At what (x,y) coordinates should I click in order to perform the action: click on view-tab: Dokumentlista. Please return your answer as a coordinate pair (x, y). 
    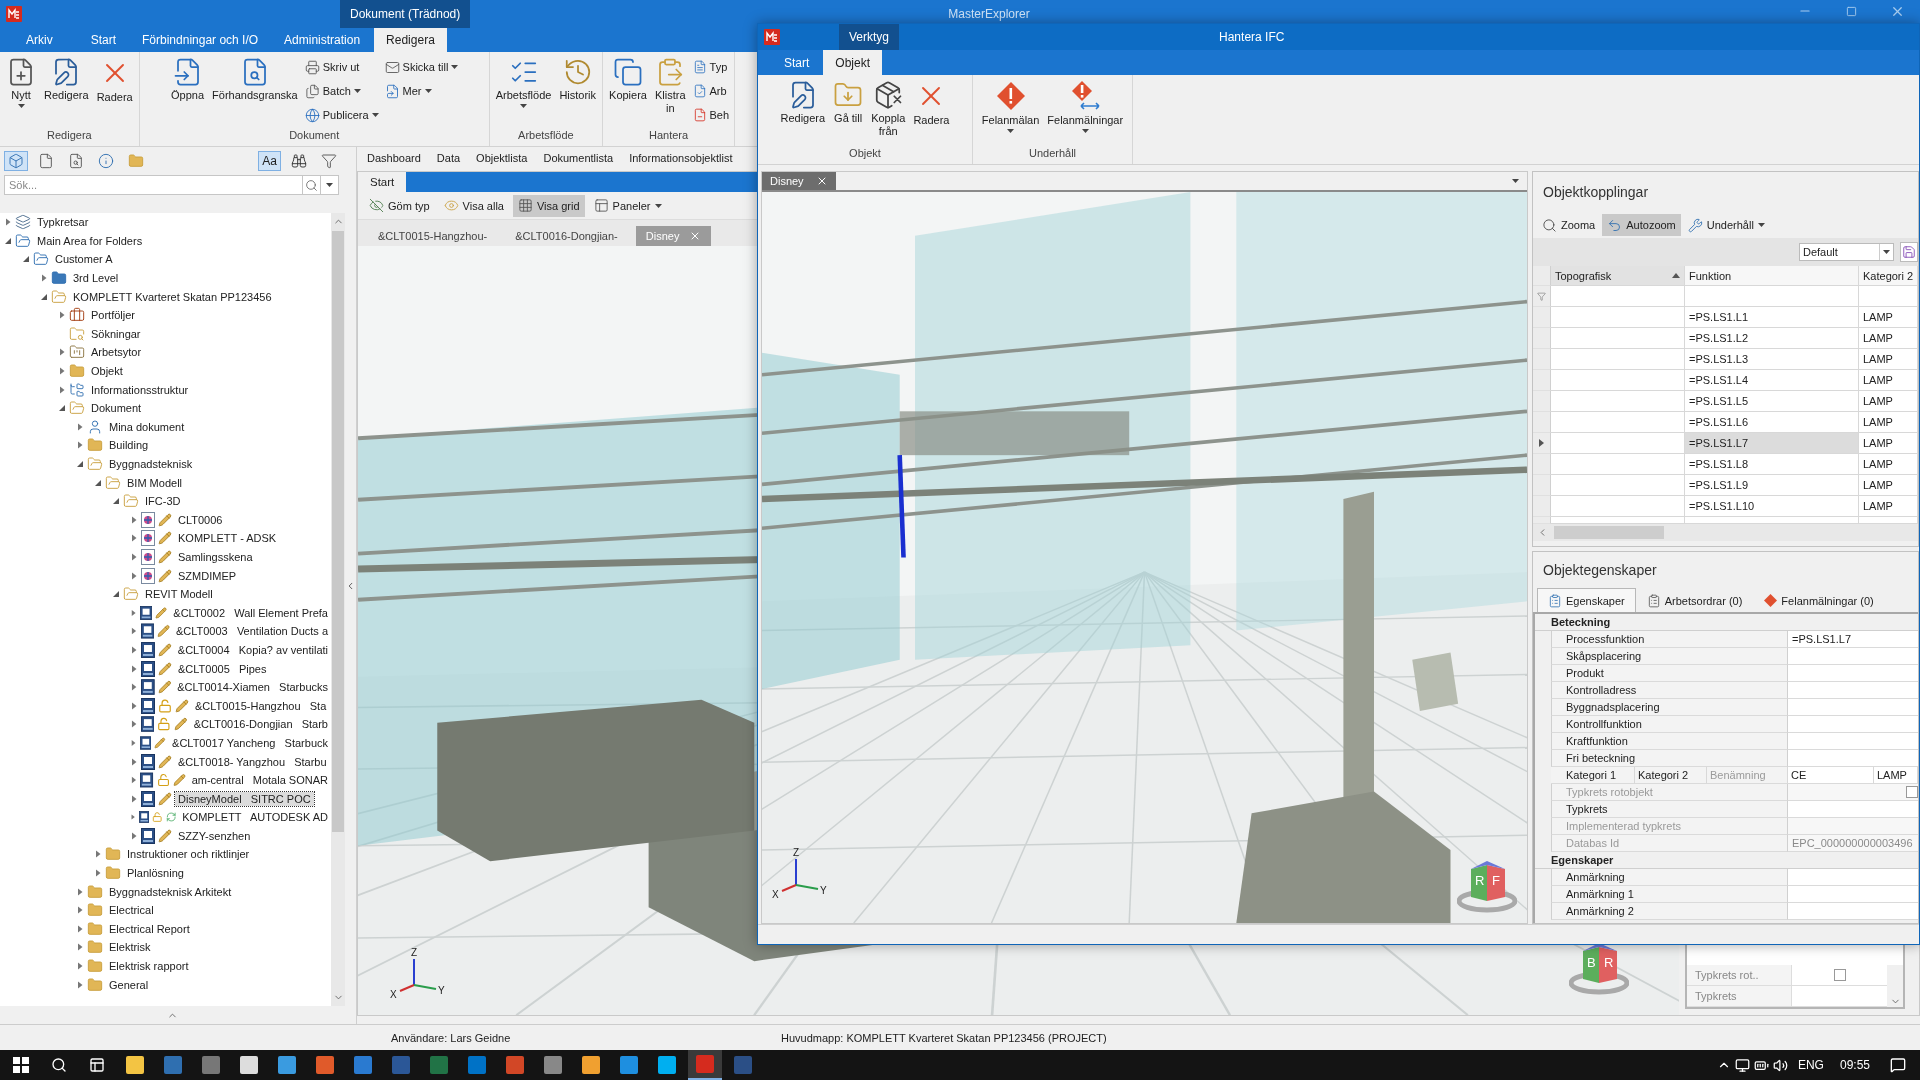
    Looking at the image, I should click on (578, 158).